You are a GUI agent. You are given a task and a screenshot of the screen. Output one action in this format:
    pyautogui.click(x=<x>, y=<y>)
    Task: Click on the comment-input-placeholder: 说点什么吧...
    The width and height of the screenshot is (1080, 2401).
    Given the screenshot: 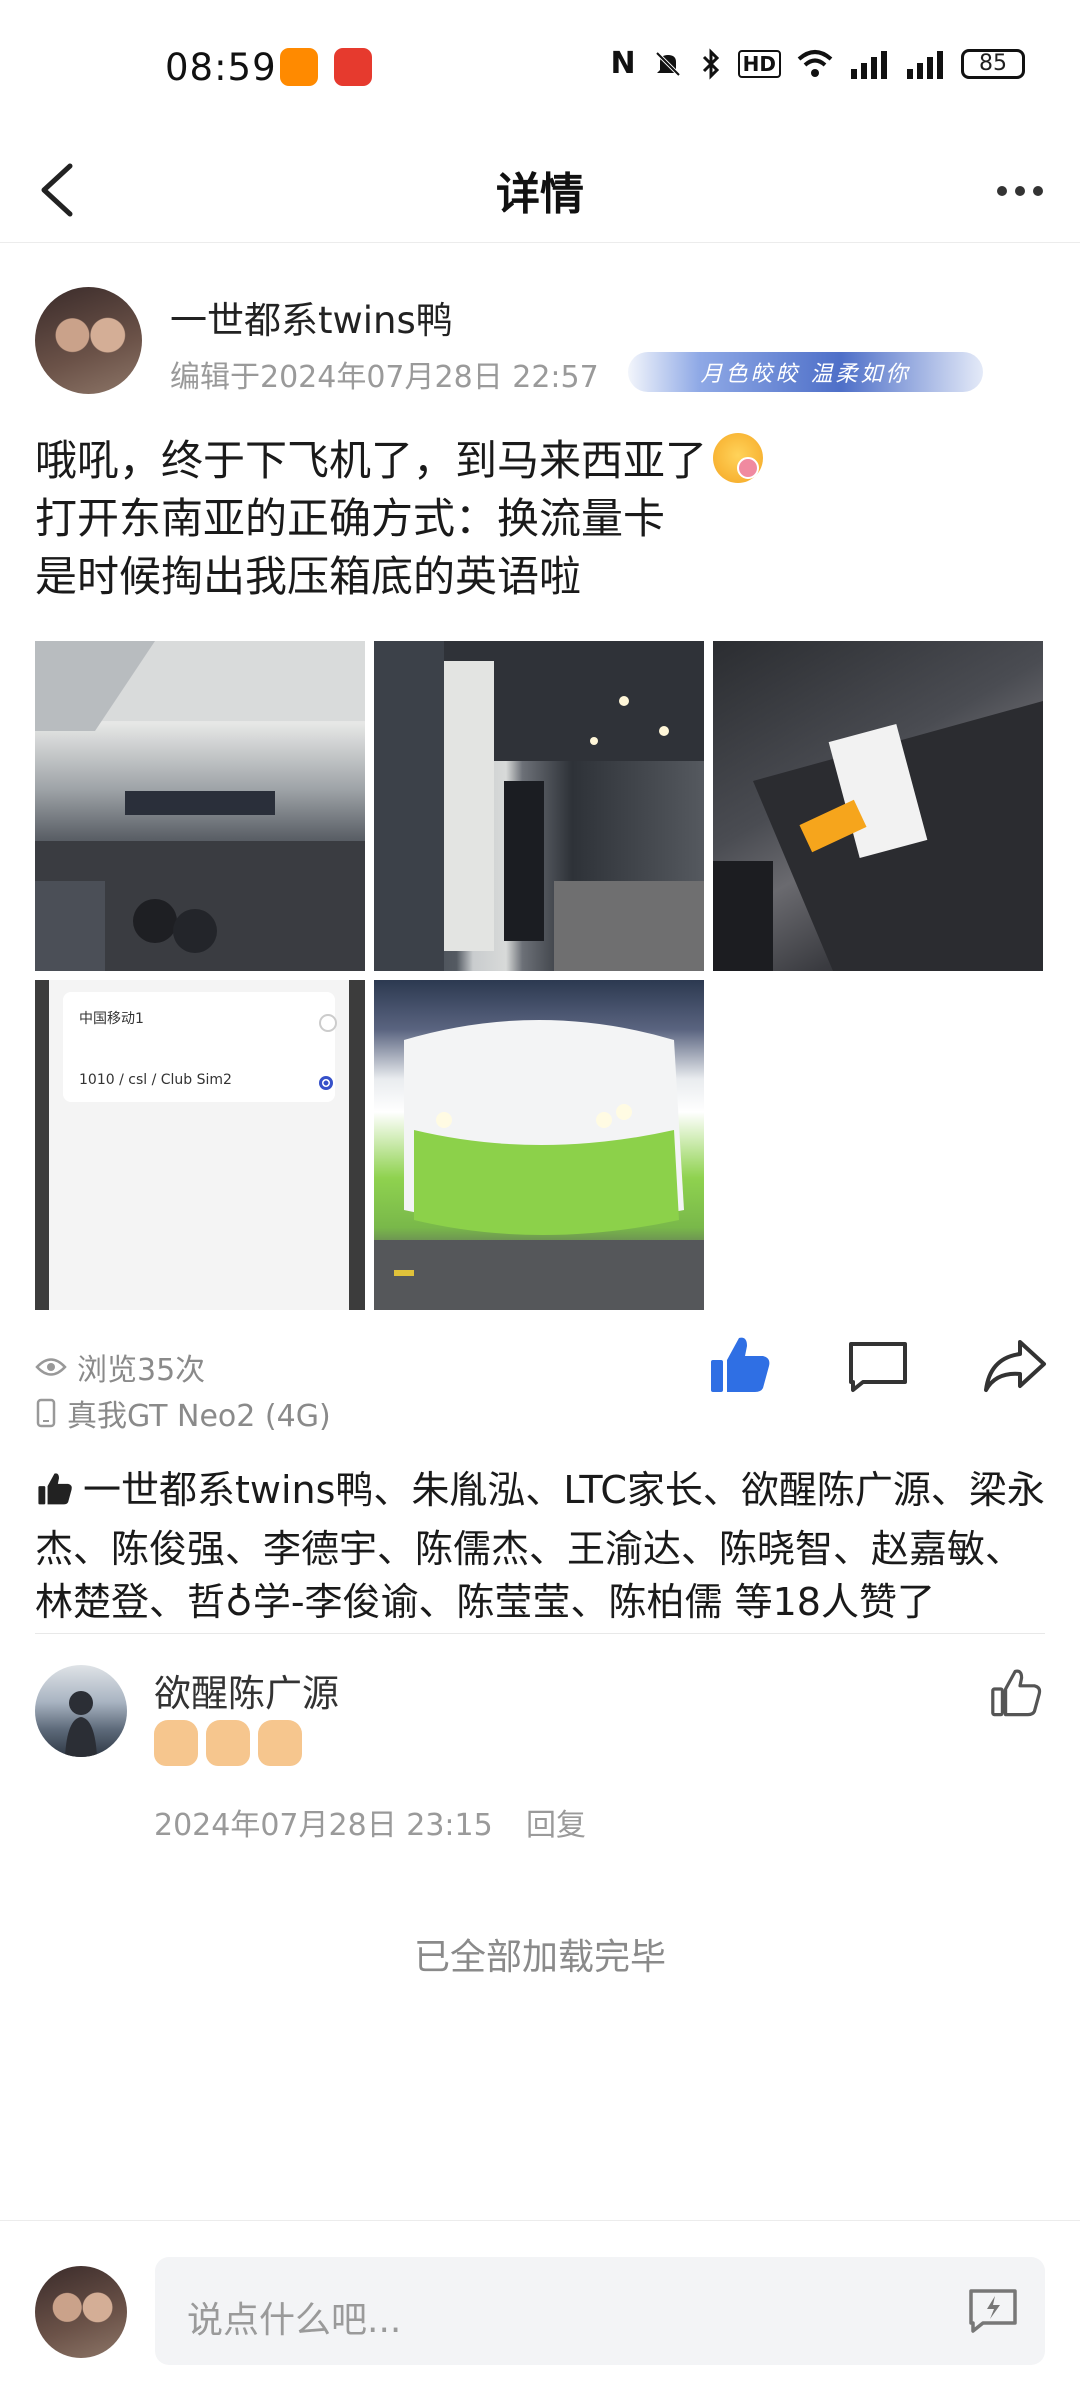 What is the action you would take?
    pyautogui.click(x=294, y=2320)
    